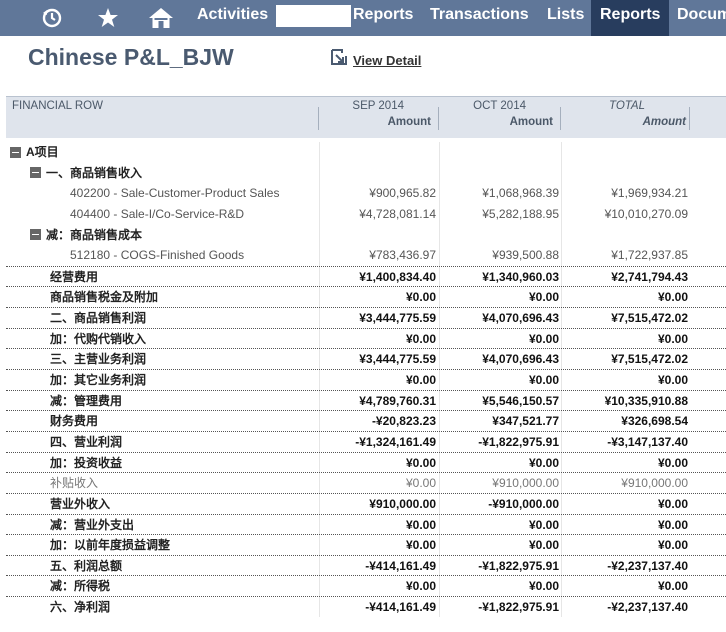  Describe the element at coordinates (366, 585) in the screenshot. I see `report-row: 减：所得税 ¥0.00 ¥0.00 ¥0.00` at that location.